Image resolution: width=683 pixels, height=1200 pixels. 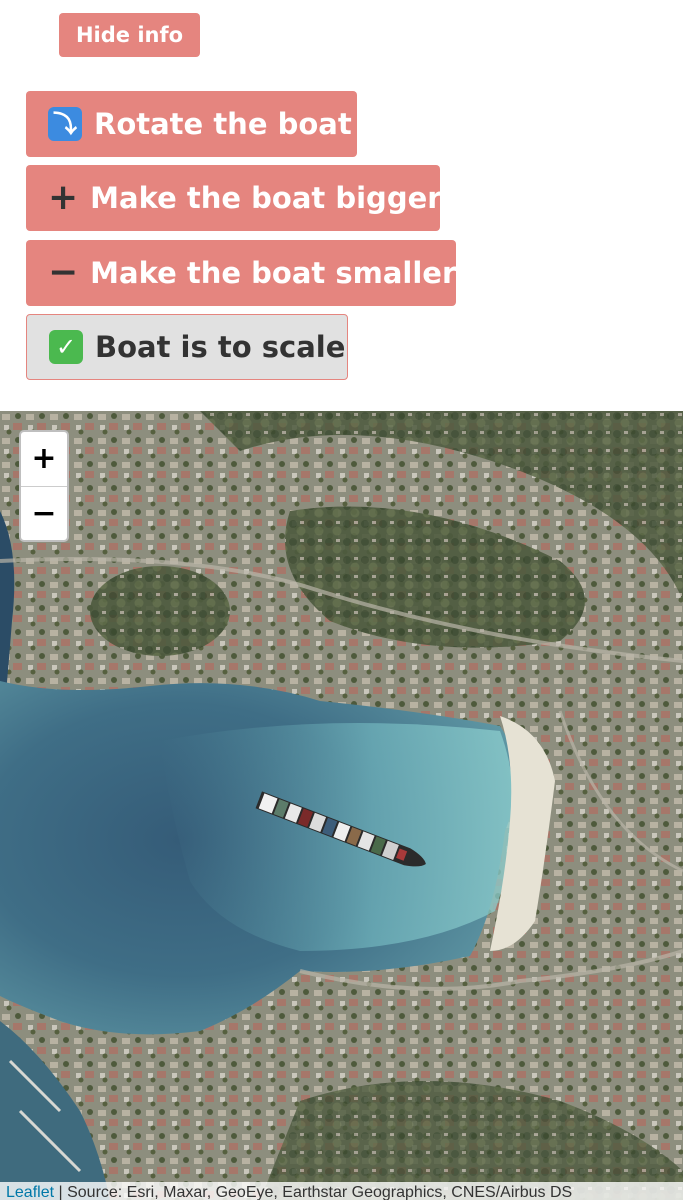 What do you see at coordinates (65, 124) in the screenshot?
I see `rotate-icon: ⤵` at bounding box center [65, 124].